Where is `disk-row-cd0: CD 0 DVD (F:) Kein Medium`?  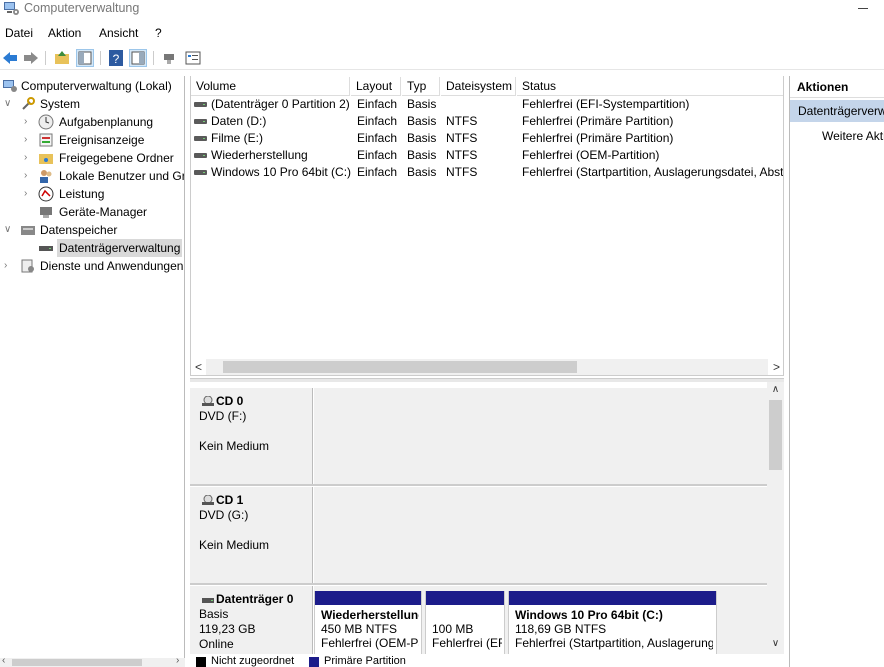 disk-row-cd0: CD 0 DVD (F:) Kein Medium is located at coordinates (479, 437).